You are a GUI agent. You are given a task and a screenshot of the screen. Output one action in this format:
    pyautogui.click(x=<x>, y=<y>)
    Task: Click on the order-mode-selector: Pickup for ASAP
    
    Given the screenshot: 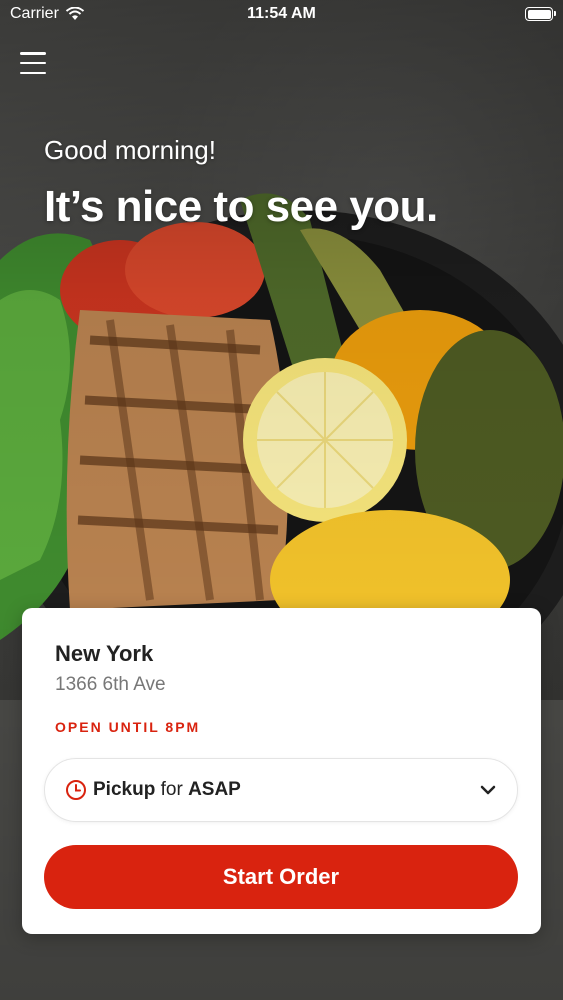 What is the action you would take?
    pyautogui.click(x=281, y=790)
    